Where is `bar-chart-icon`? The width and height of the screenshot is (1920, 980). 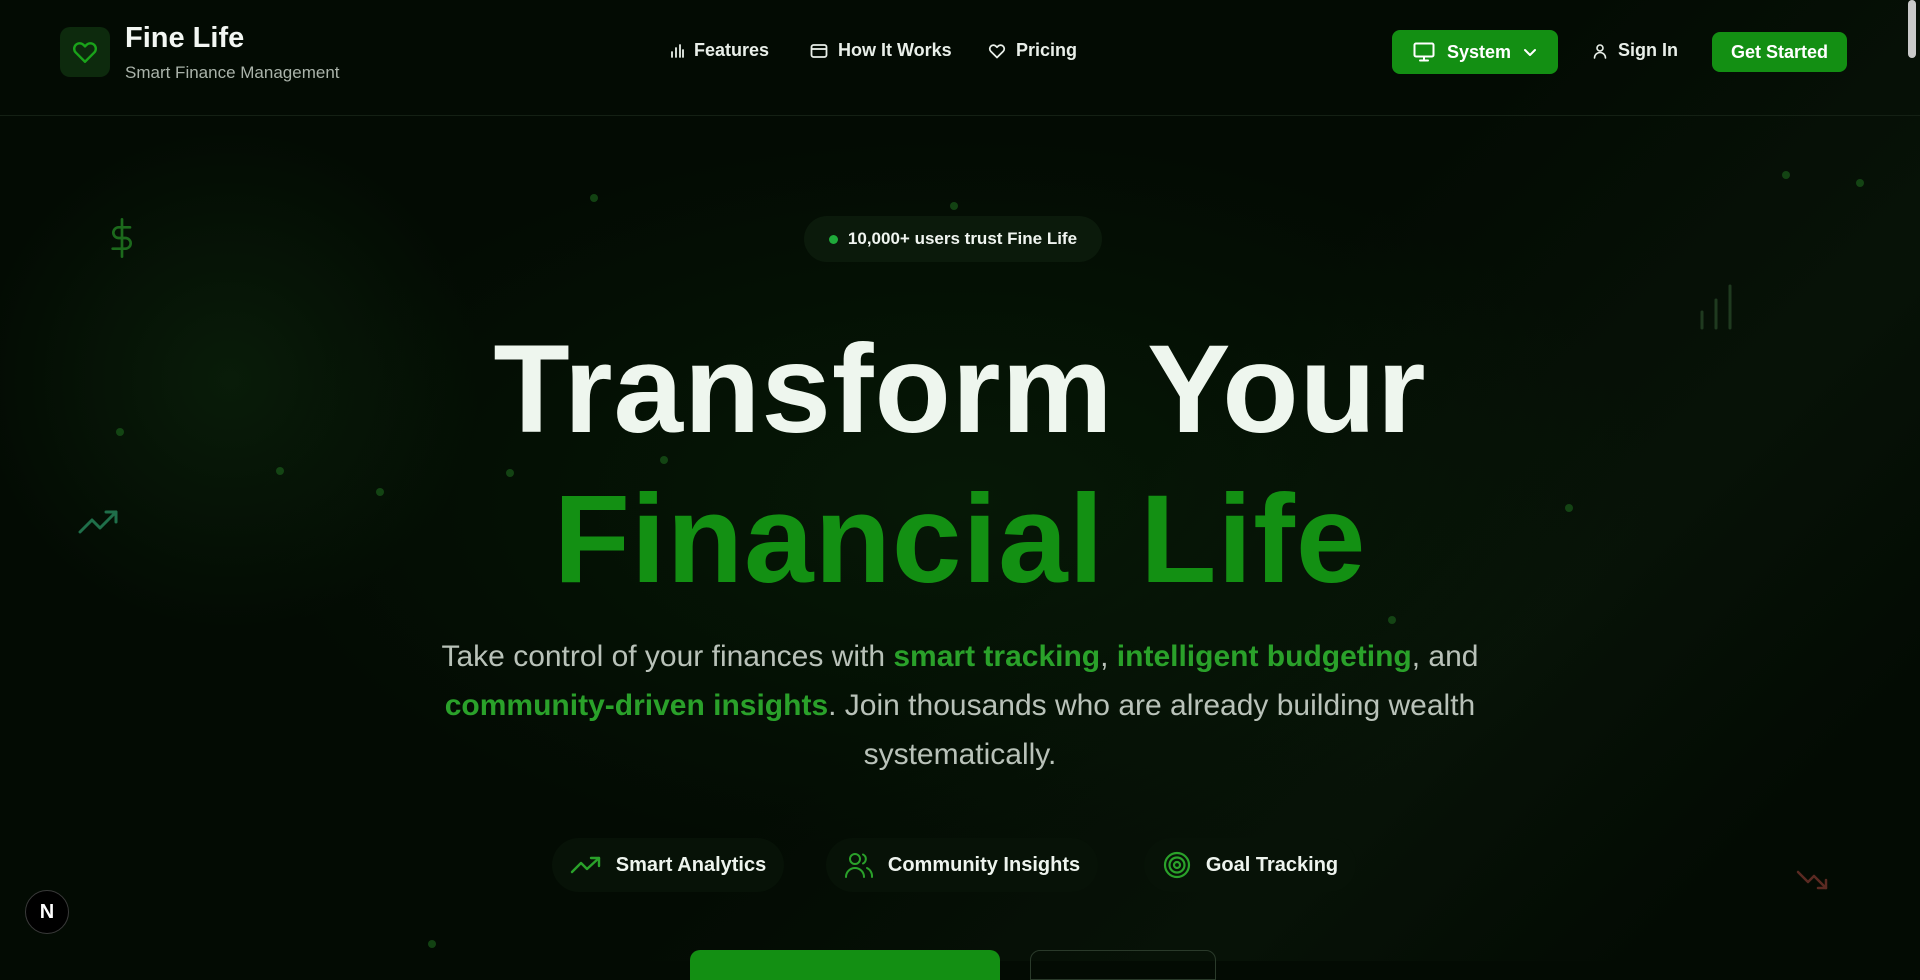
bar-chart-icon is located at coordinates (677, 50).